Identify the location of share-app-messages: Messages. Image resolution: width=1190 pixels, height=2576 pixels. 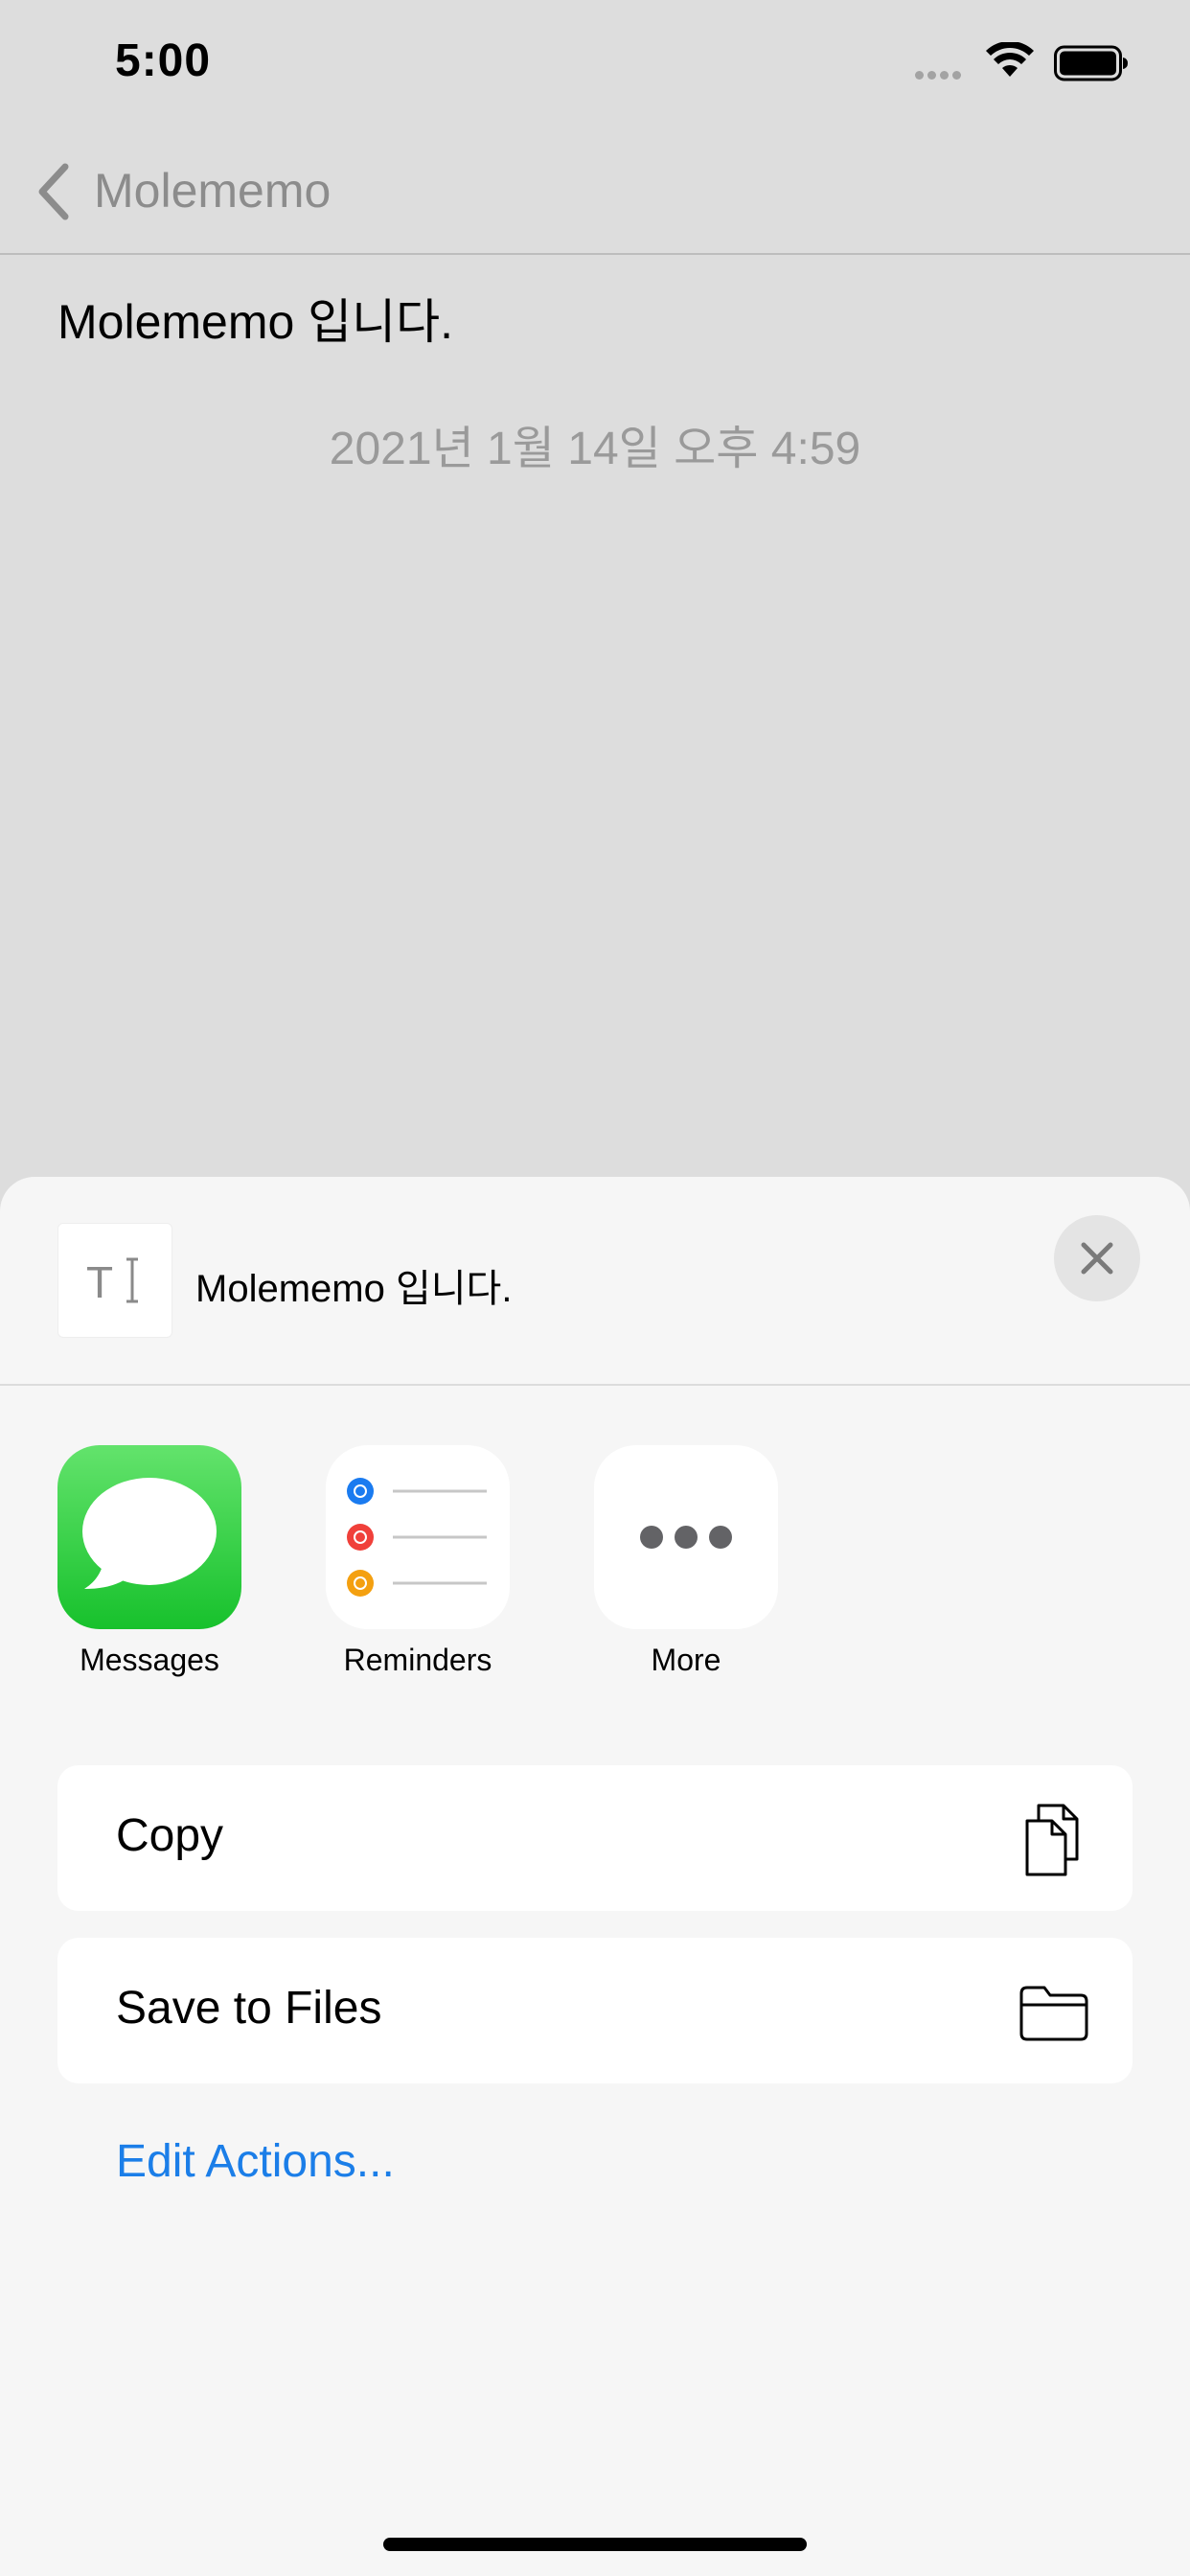
(149, 1561).